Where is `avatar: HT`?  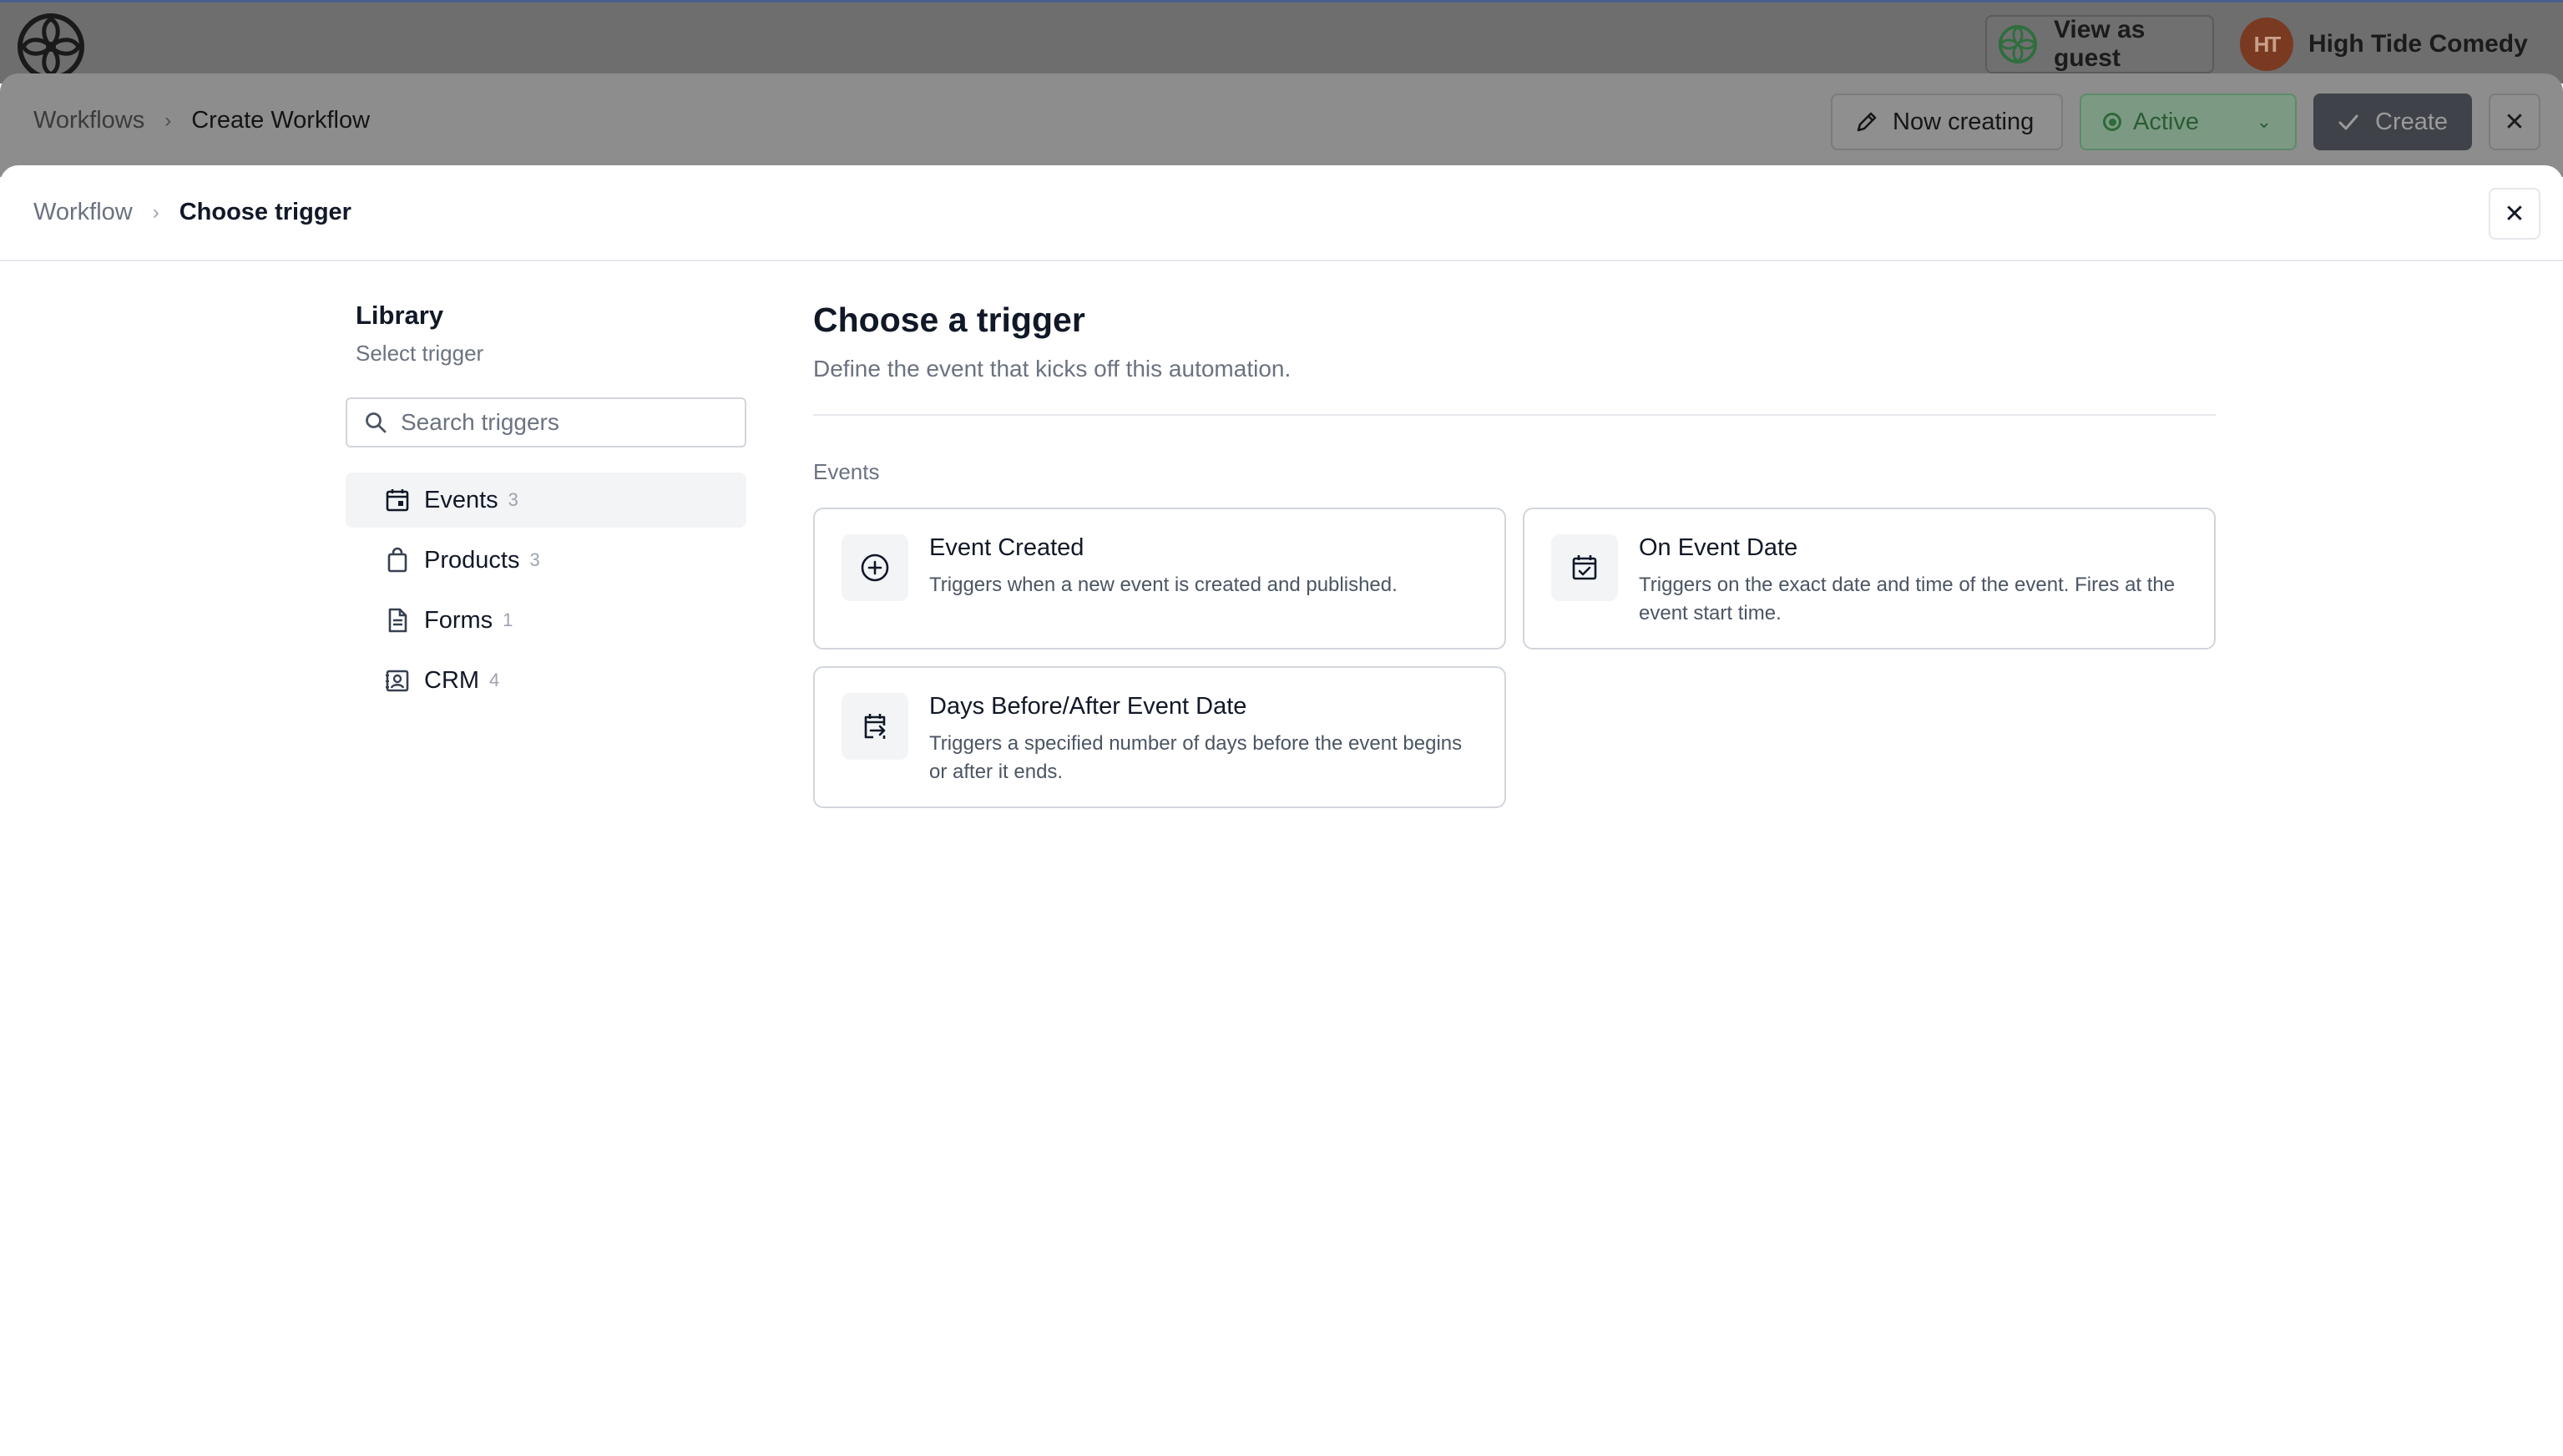
avatar: HT is located at coordinates (2266, 44).